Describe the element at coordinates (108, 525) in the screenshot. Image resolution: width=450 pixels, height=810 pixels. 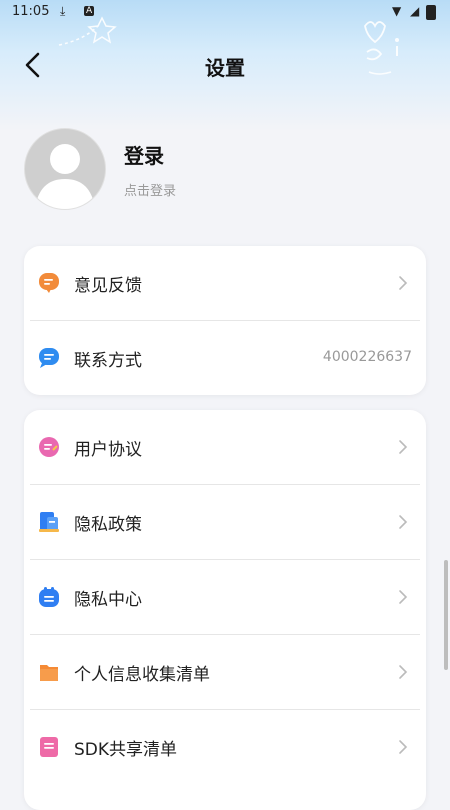
I see `privacy-policy-label: 隐私政策` at that location.